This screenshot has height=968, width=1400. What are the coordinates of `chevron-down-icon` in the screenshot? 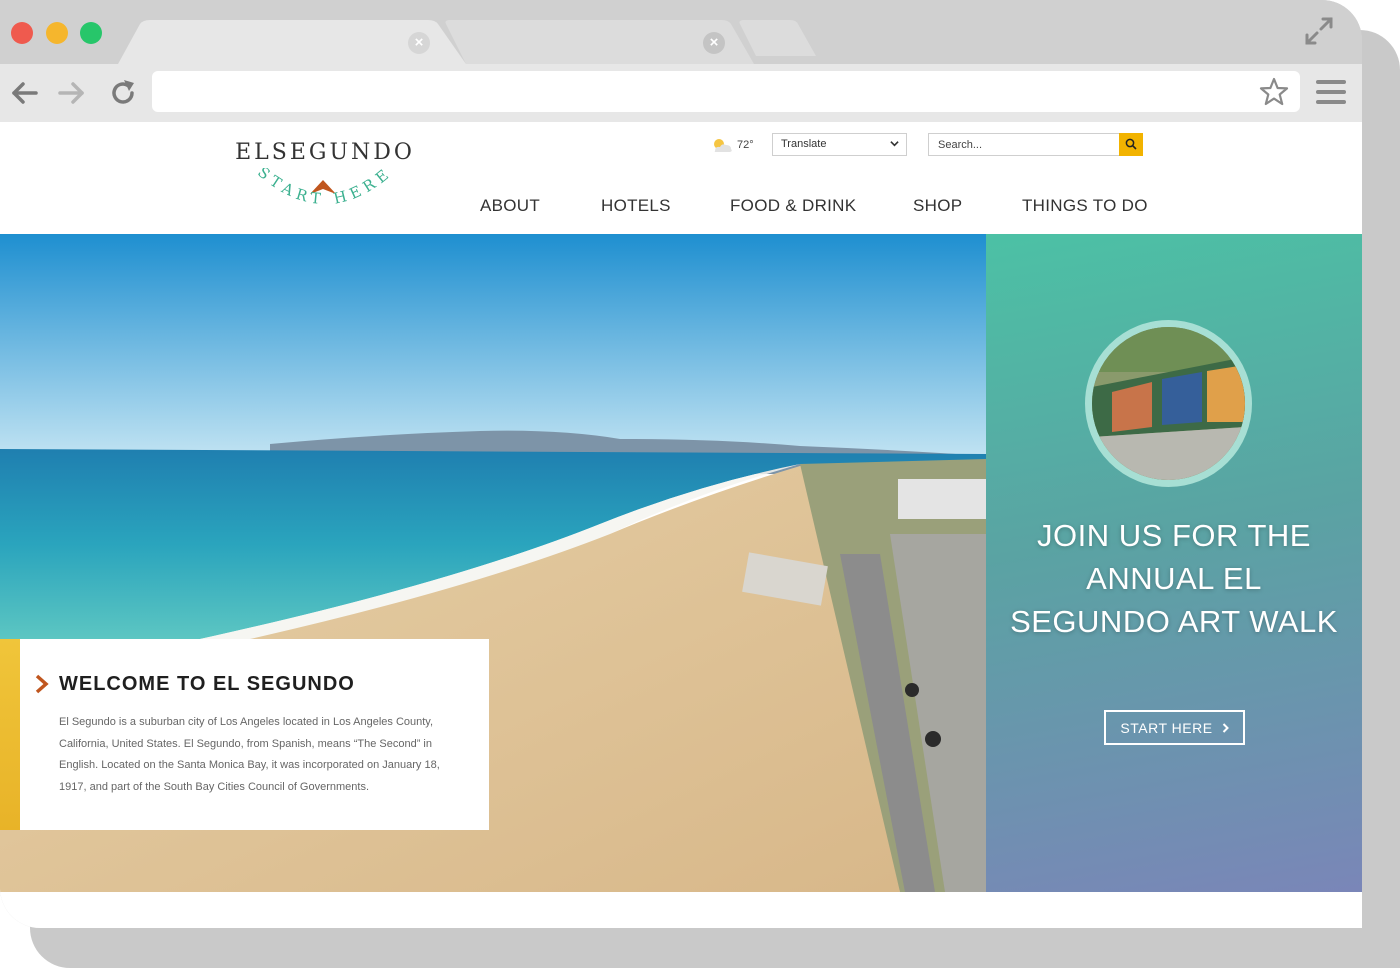 It's located at (894, 144).